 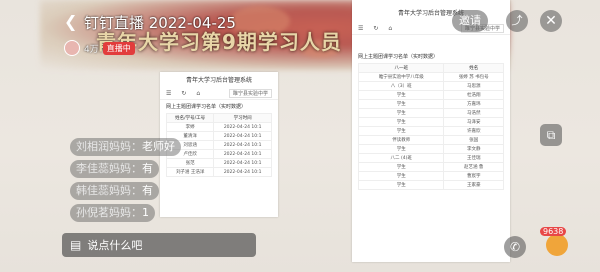 What do you see at coordinates (551, 135) in the screenshot?
I see `screen-icon: ⧉` at bounding box center [551, 135].